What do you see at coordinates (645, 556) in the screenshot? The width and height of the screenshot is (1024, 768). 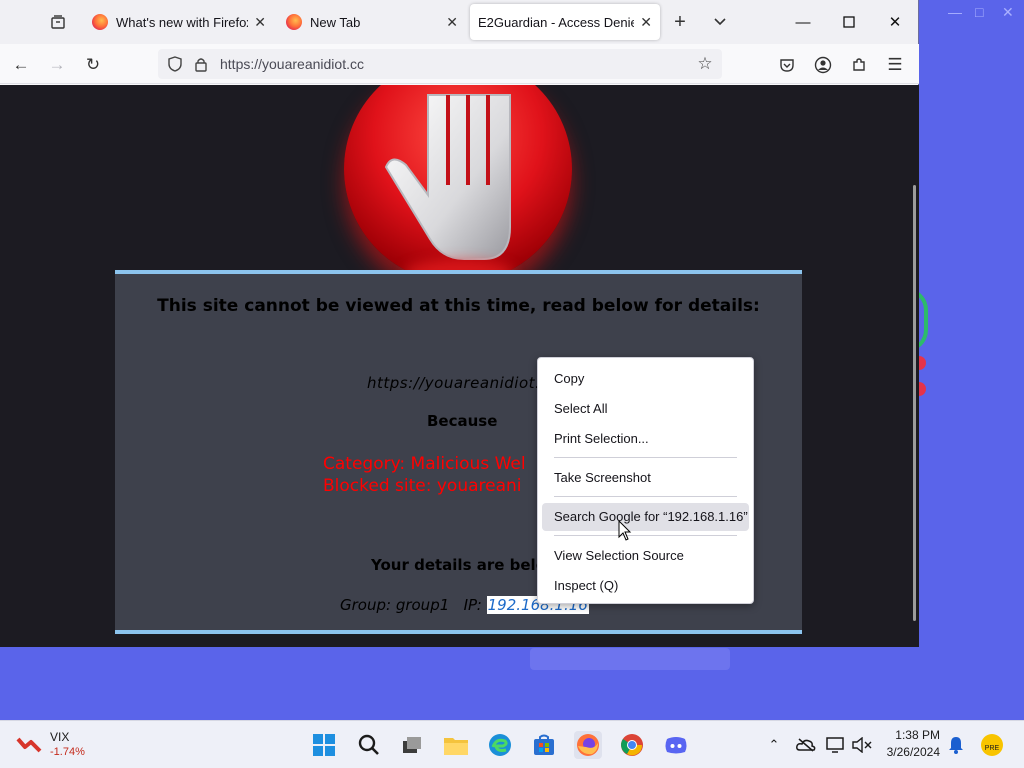 I see `menu-item-view-selection-source: View Selection Source` at bounding box center [645, 556].